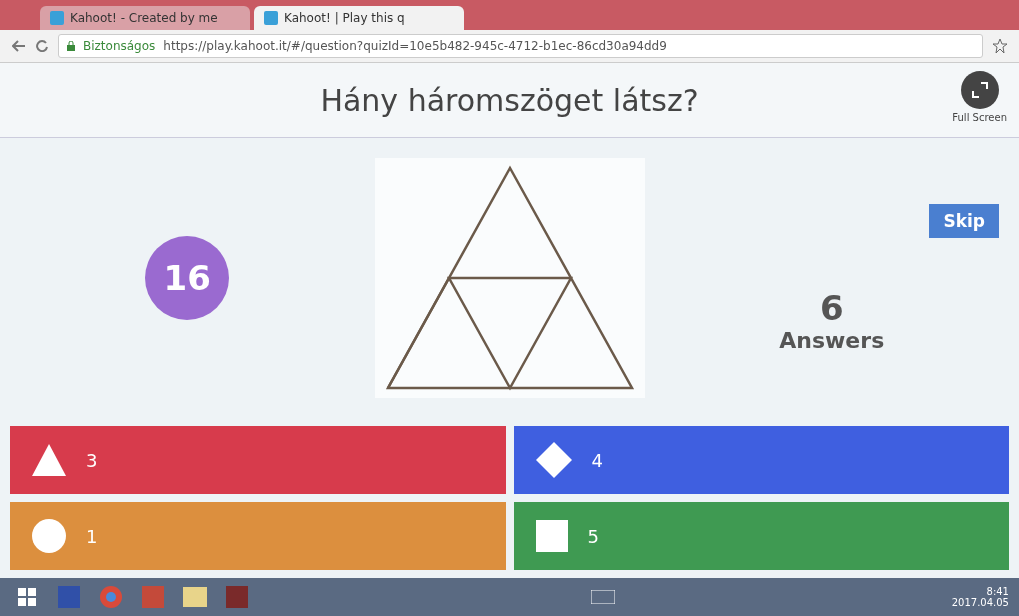 The width and height of the screenshot is (1019, 616). What do you see at coordinates (49, 460) in the screenshot?
I see `triangle-icon` at bounding box center [49, 460].